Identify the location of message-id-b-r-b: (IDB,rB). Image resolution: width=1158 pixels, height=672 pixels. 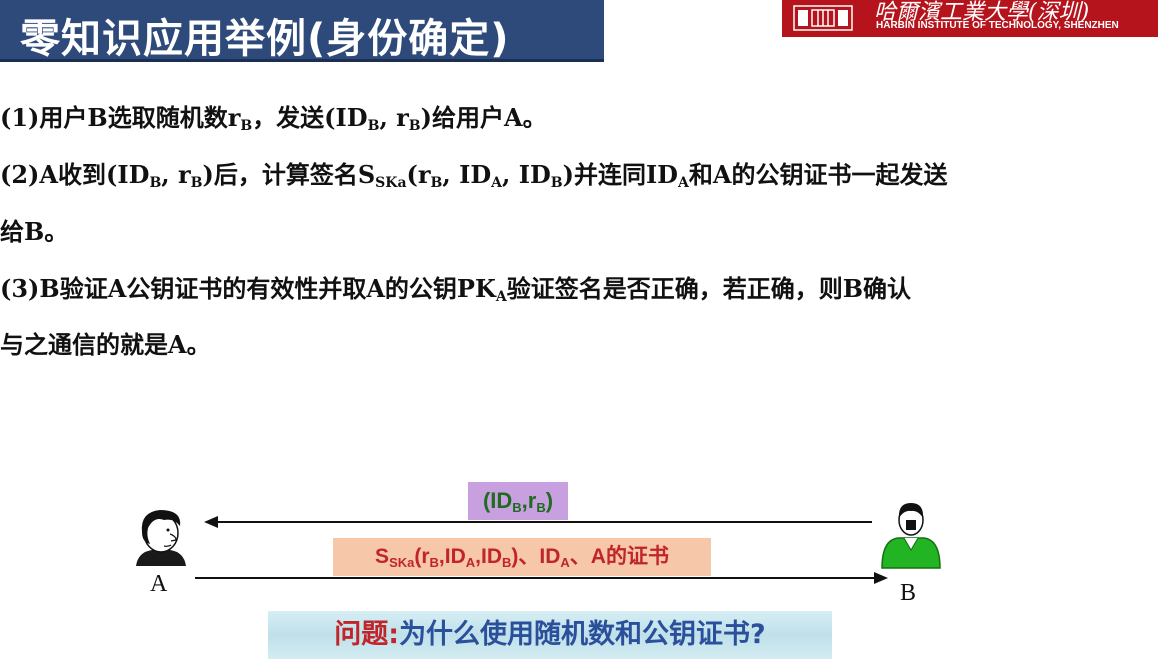
(518, 501).